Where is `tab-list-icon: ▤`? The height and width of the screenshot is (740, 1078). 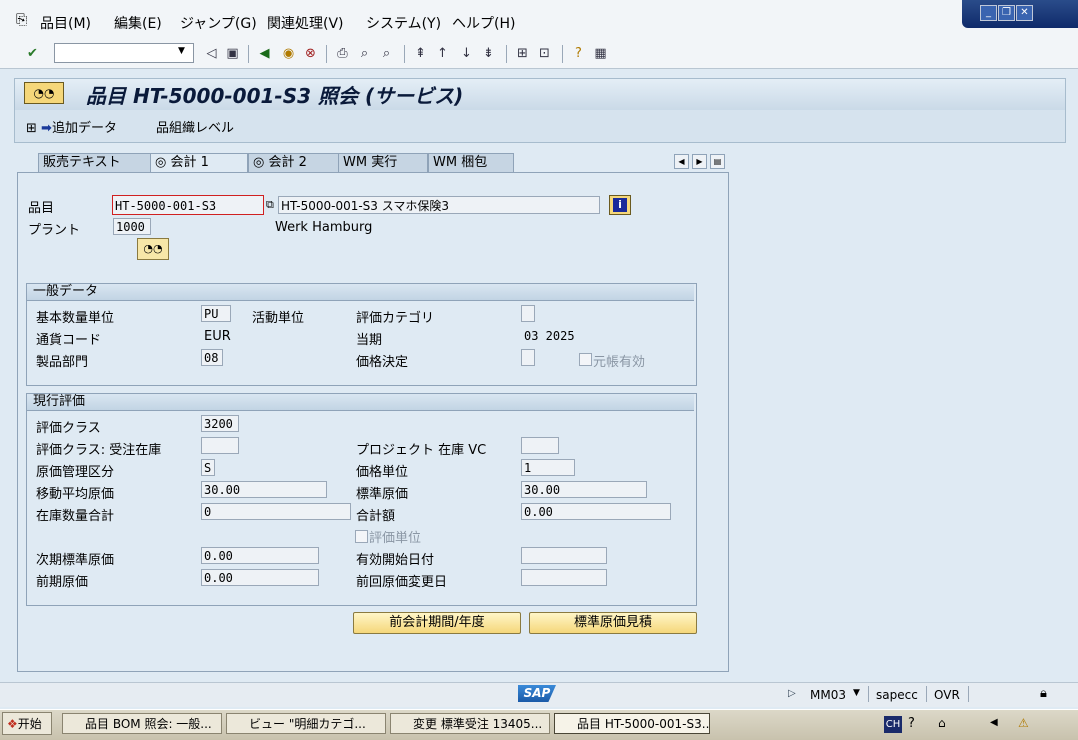
tab-list-icon: ▤ is located at coordinates (717, 161).